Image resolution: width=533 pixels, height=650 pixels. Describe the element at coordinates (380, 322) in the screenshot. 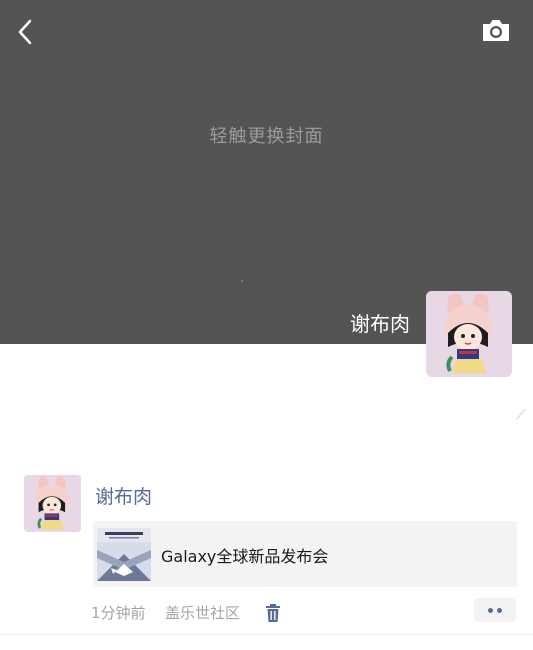

I see `profile-name: 谢布肉` at that location.